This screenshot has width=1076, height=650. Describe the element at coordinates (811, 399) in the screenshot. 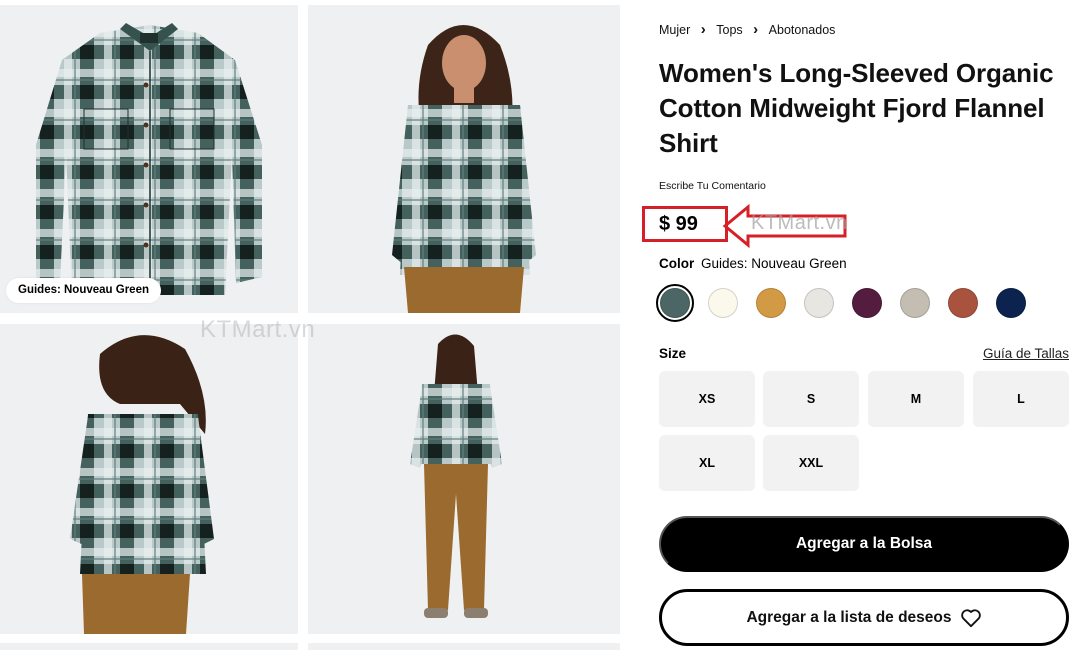

I see `size-option-s: S` at that location.